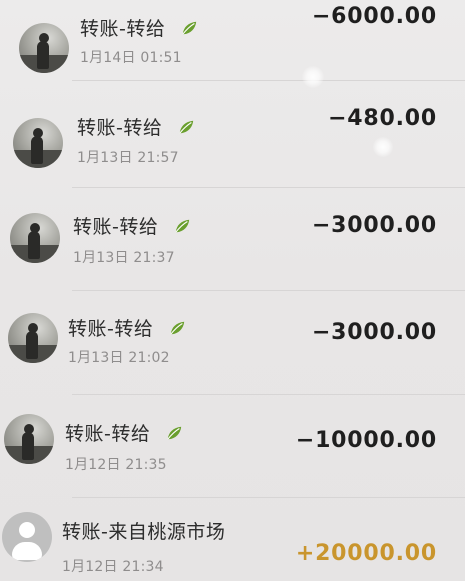 This screenshot has height=581, width=465. What do you see at coordinates (116, 465) in the screenshot?
I see `transaction-time: 1月12日 21:35` at bounding box center [116, 465].